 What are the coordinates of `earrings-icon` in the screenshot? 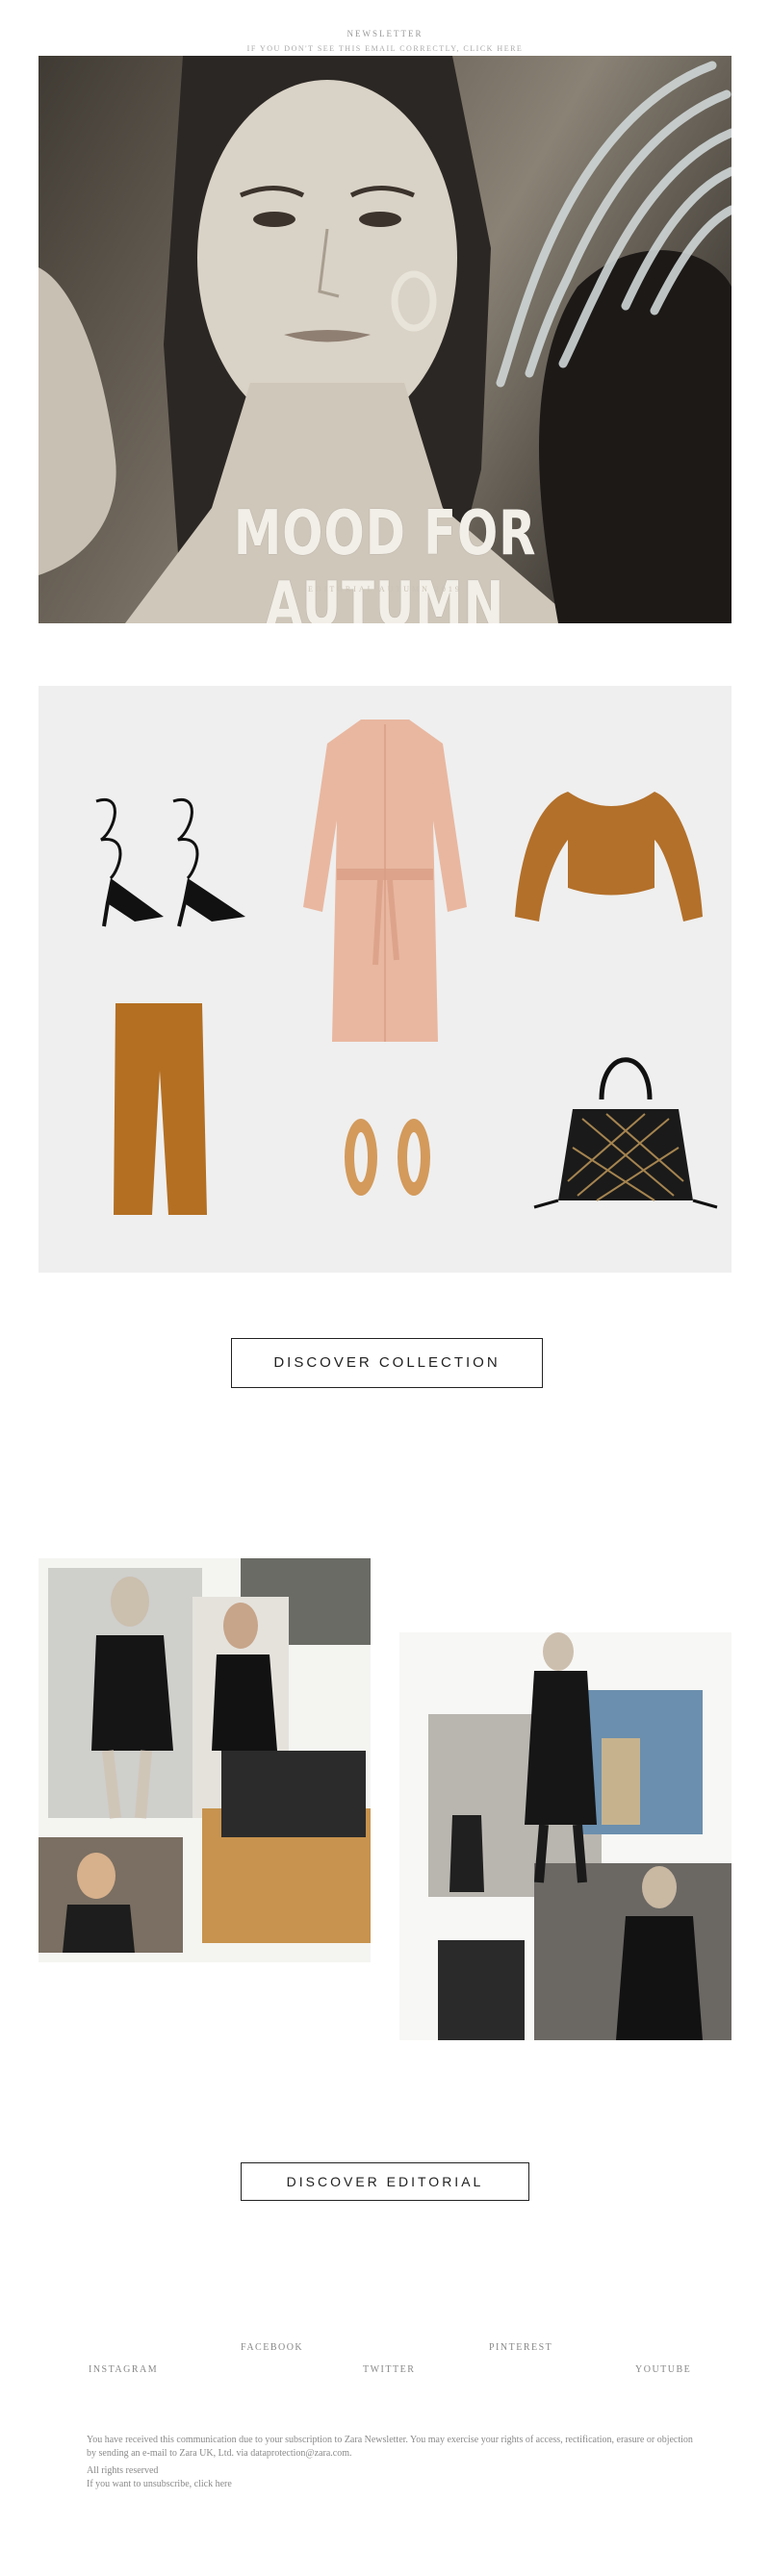 It's located at (387, 1158).